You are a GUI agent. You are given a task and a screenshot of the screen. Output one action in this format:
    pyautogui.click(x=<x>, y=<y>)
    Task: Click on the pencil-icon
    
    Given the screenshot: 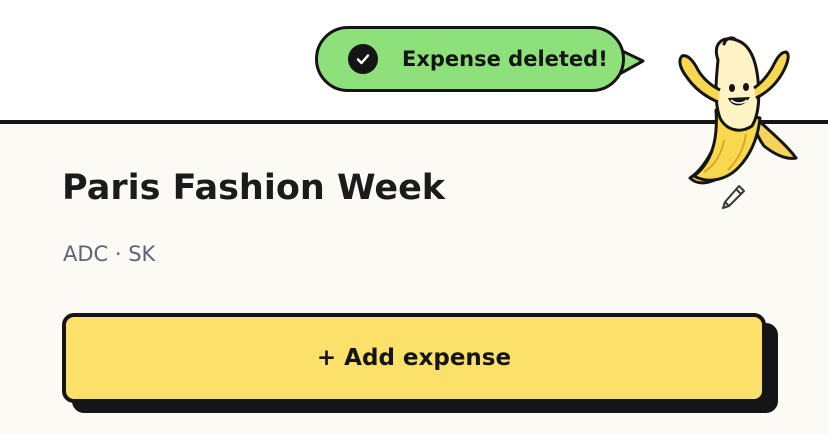 What is the action you would take?
    pyautogui.click(x=733, y=197)
    